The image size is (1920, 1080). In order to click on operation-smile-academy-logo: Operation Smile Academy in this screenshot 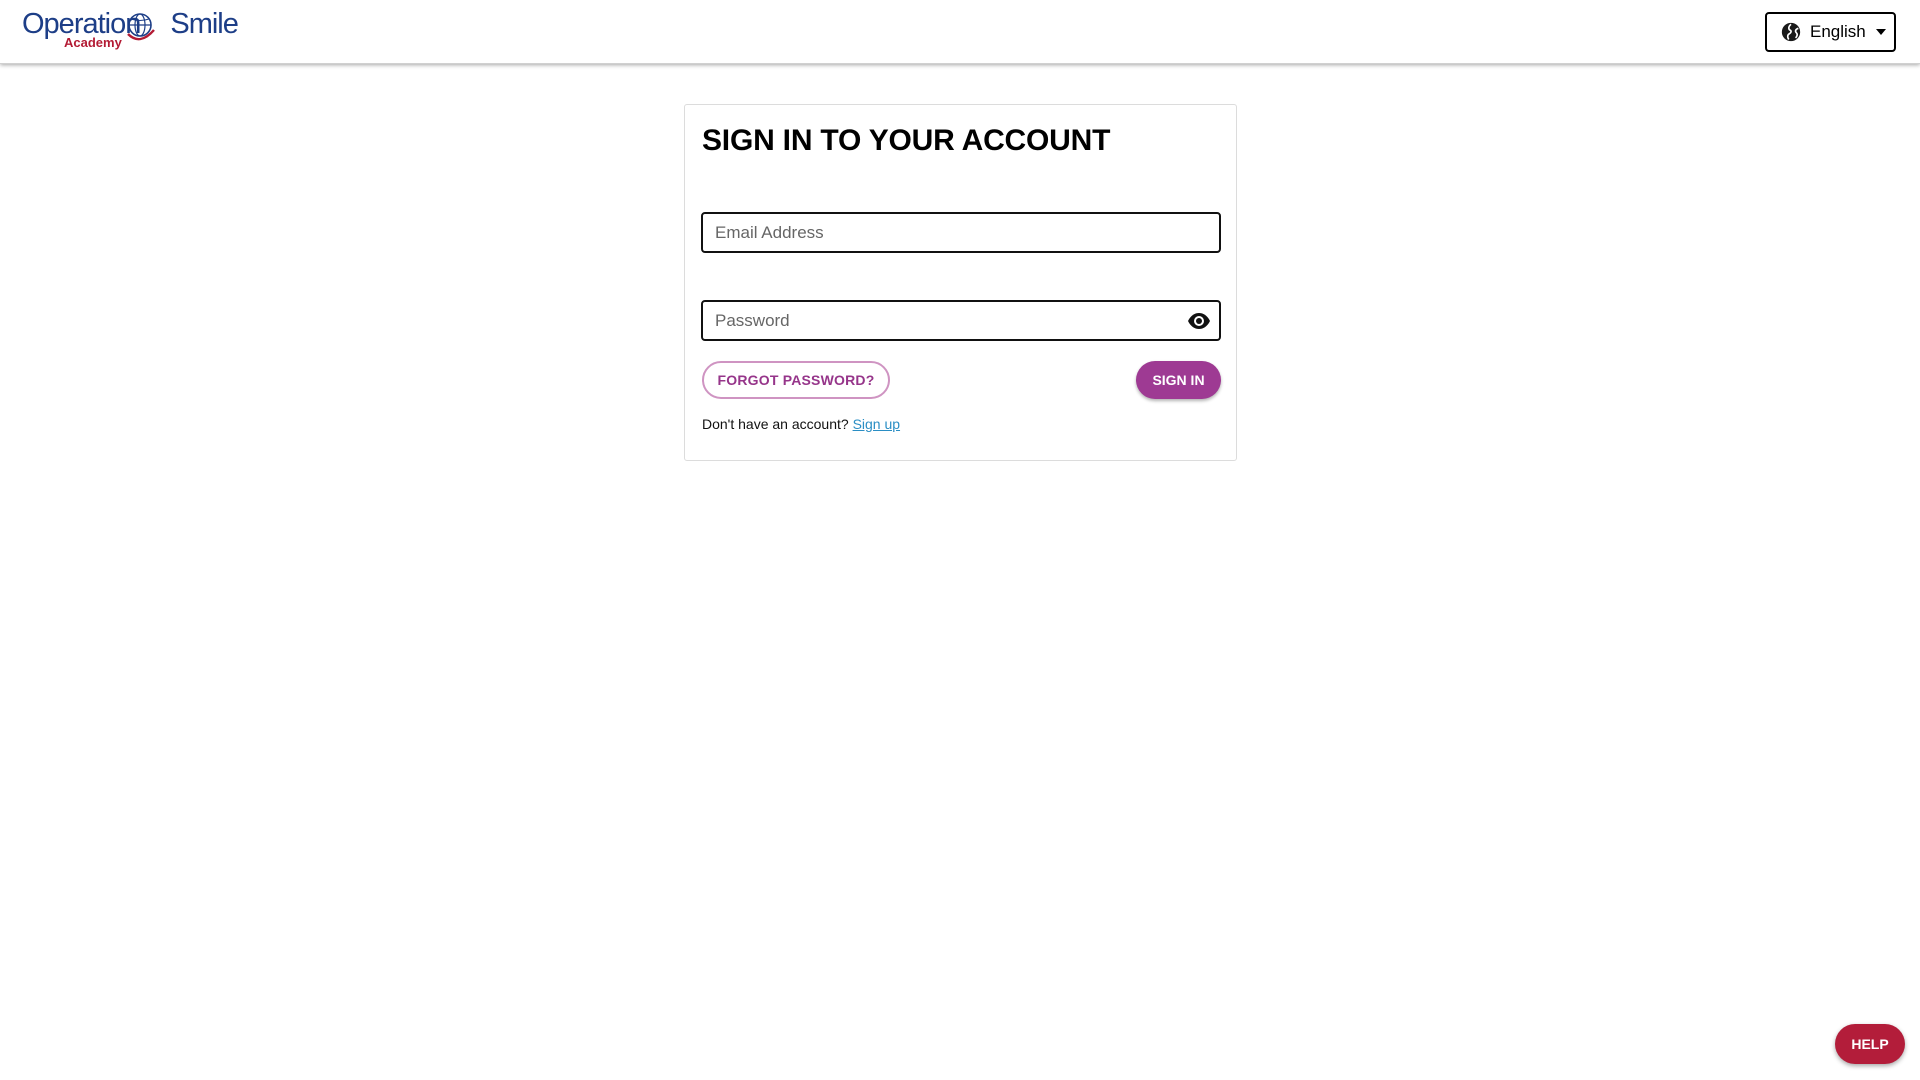, I will do `click(130, 30)`.